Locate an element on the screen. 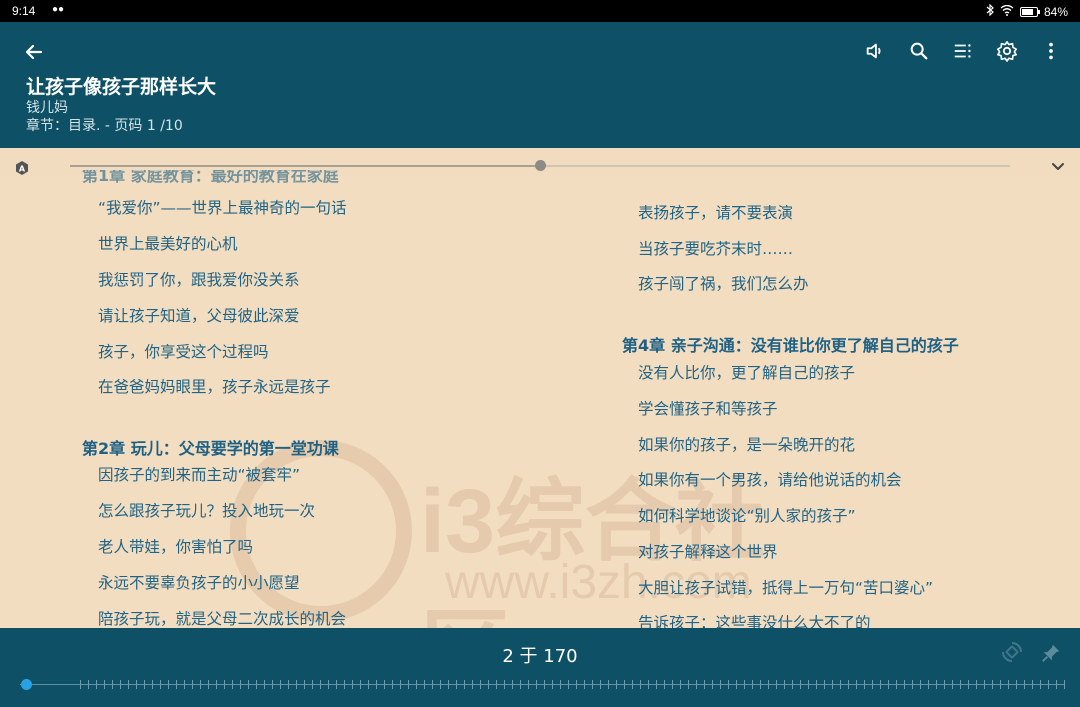  toc-item: 表扬孩子，请不要表演 is located at coordinates (715, 212).